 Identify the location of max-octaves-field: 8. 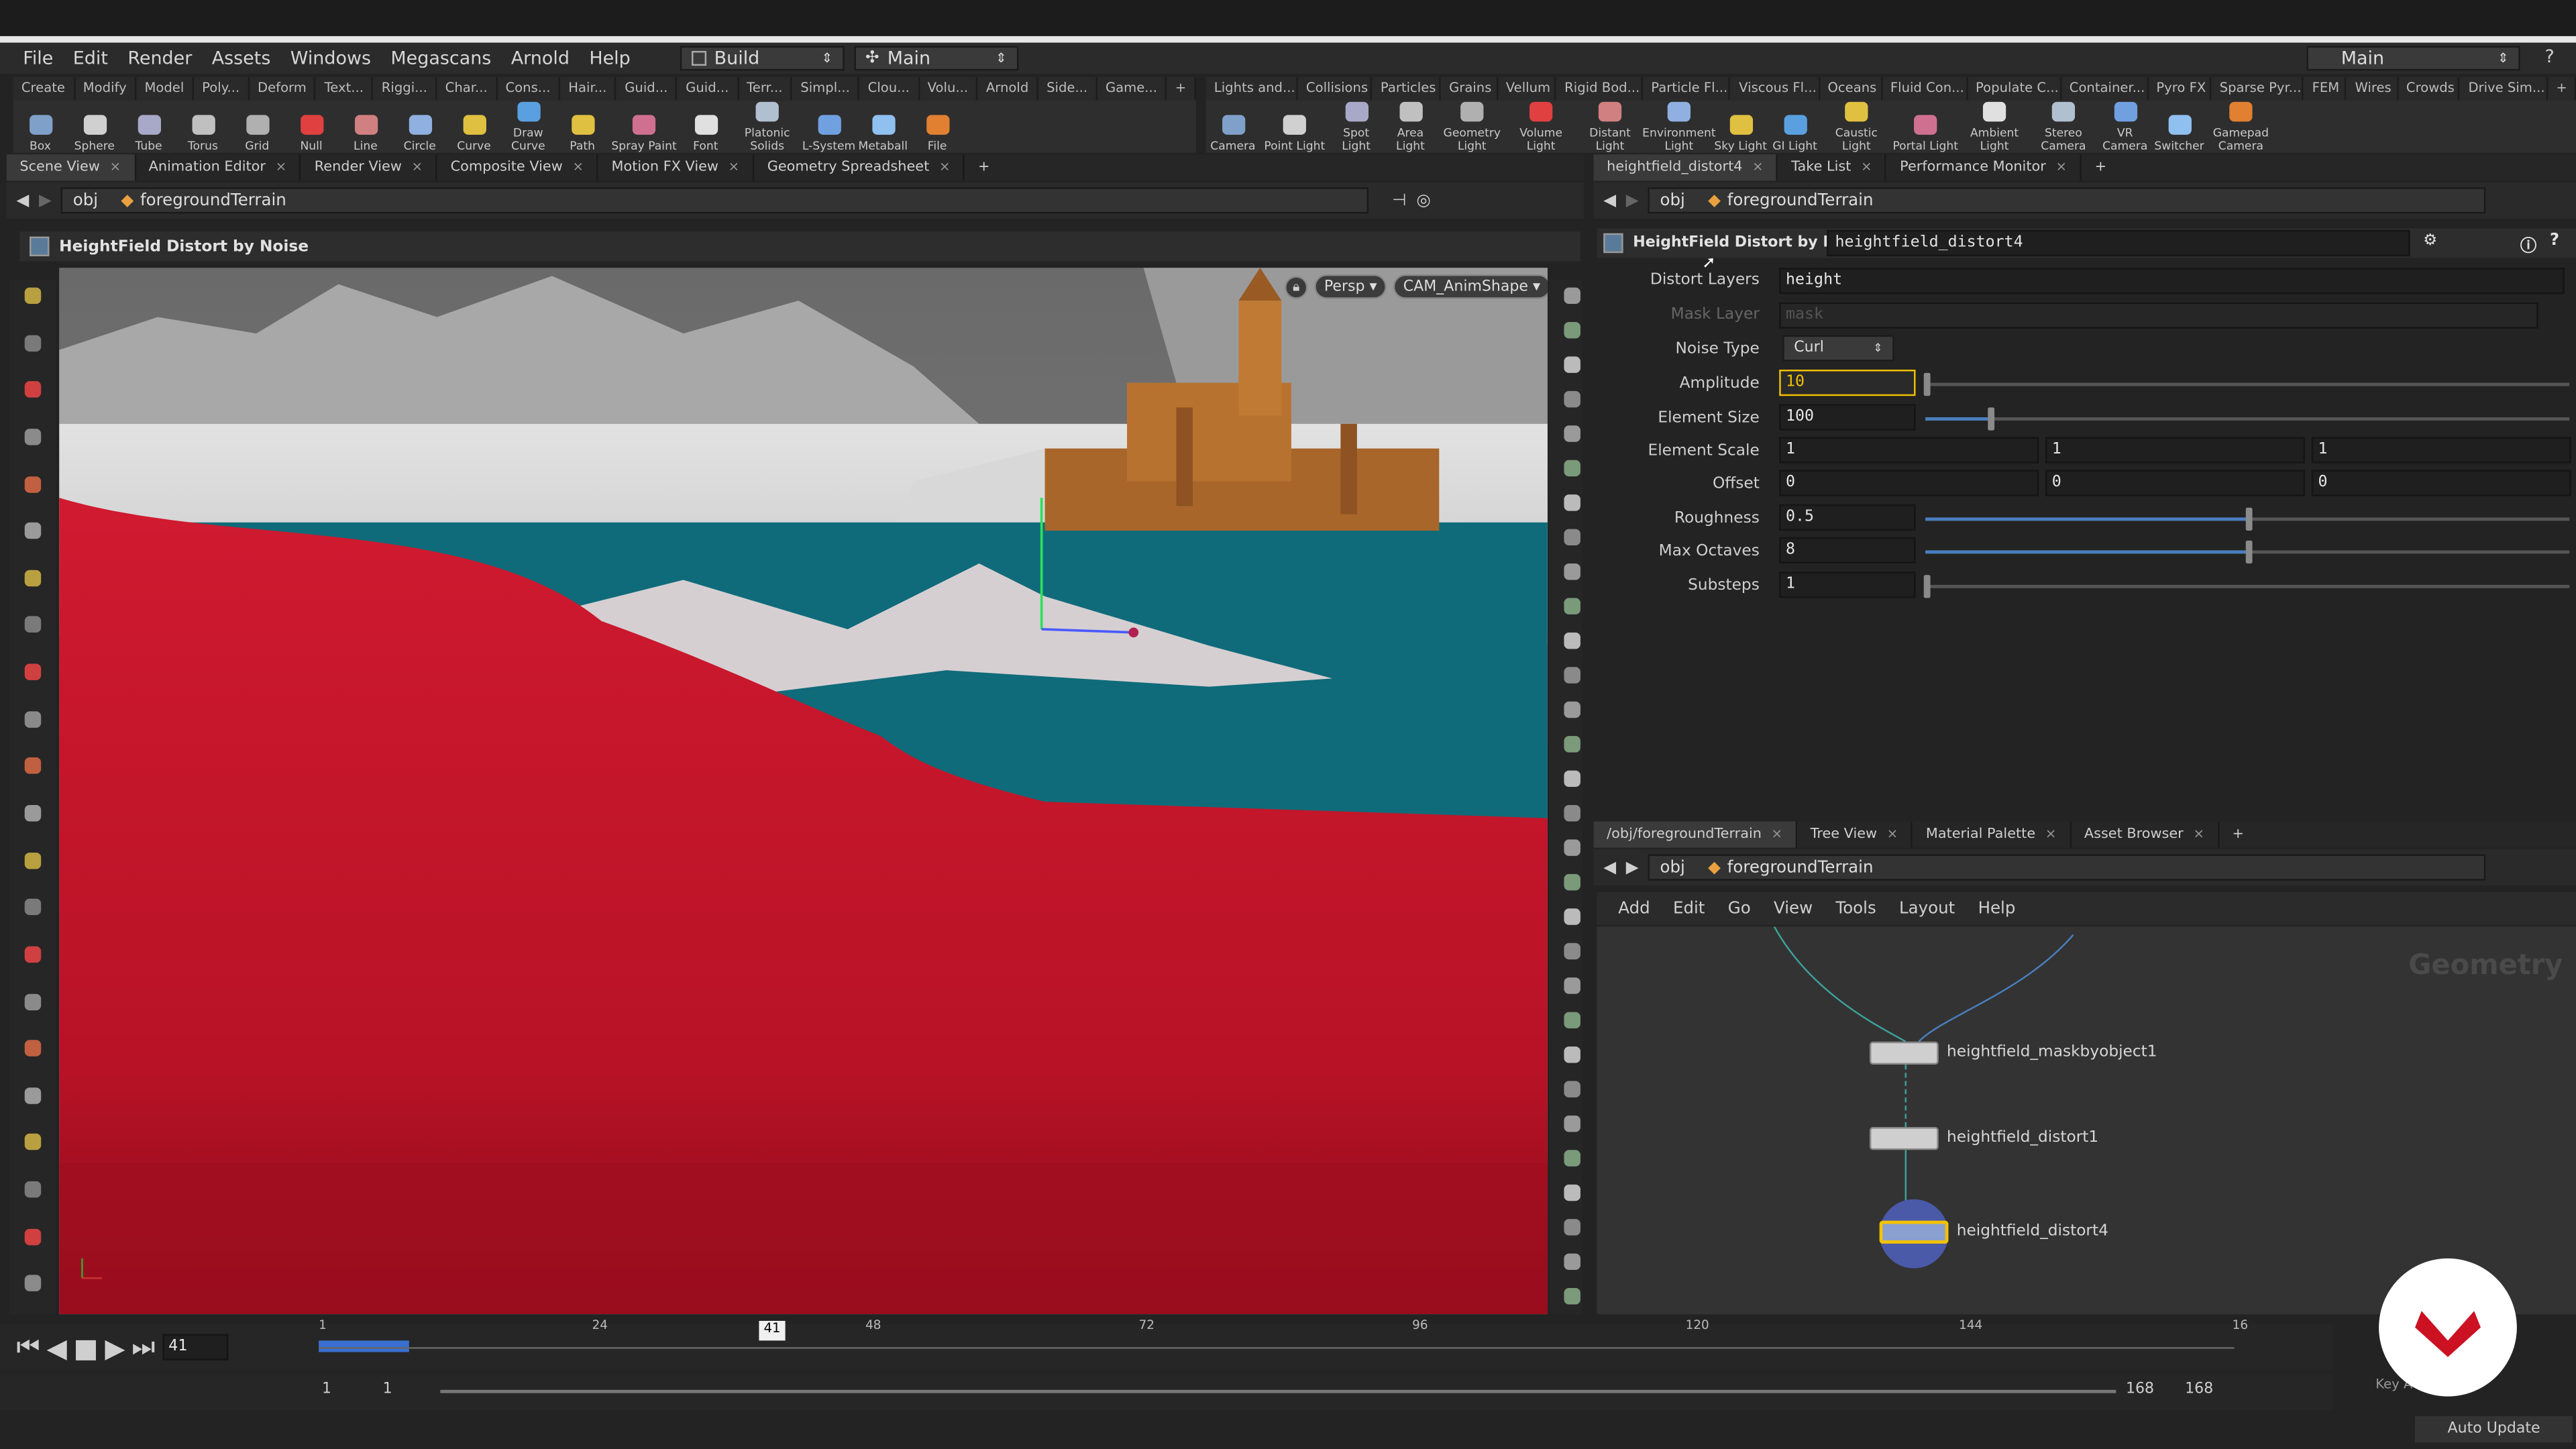
(1847, 550).